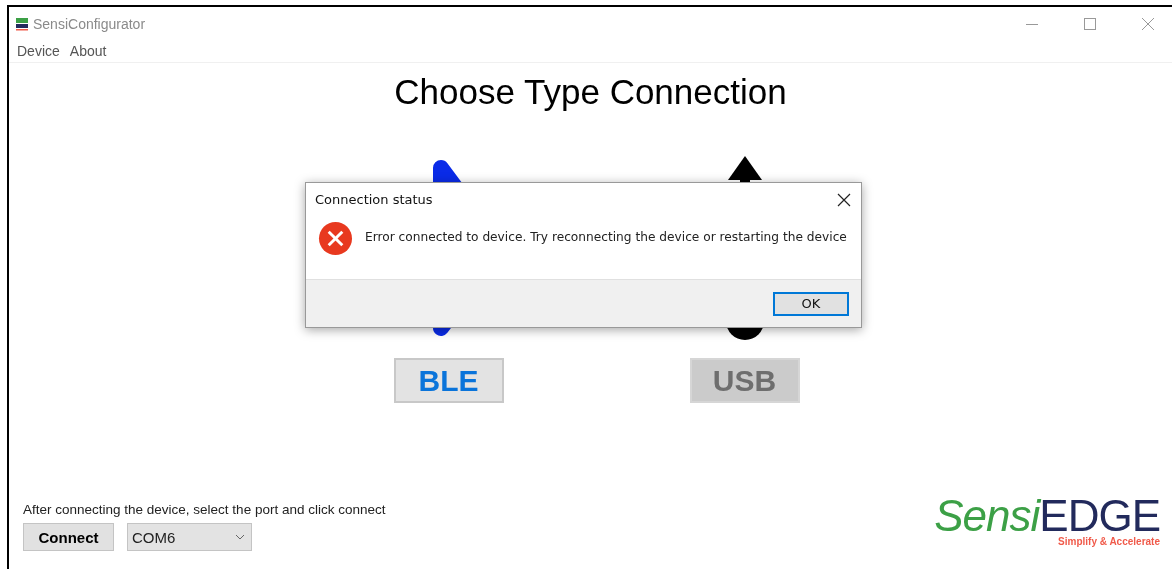 This screenshot has height=569, width=1172. What do you see at coordinates (38, 51) in the screenshot?
I see `menu-item: Device` at bounding box center [38, 51].